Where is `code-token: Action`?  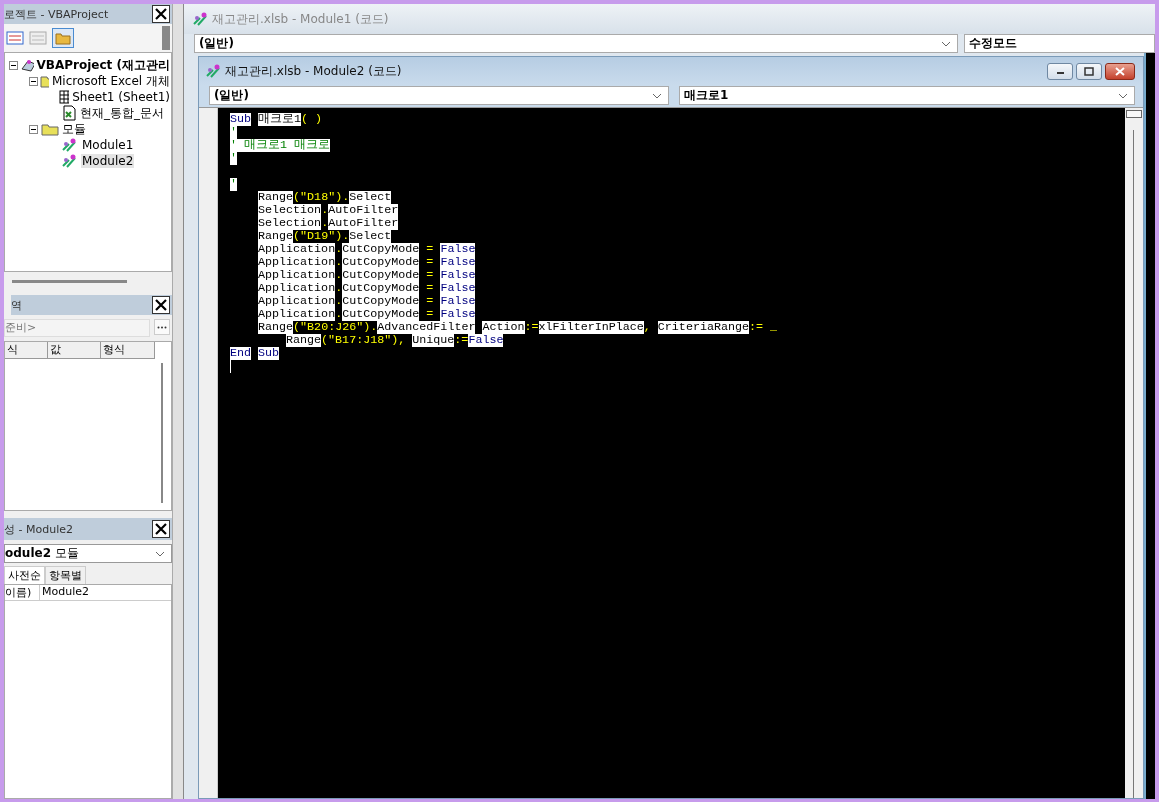
code-token: Action is located at coordinates (503, 327).